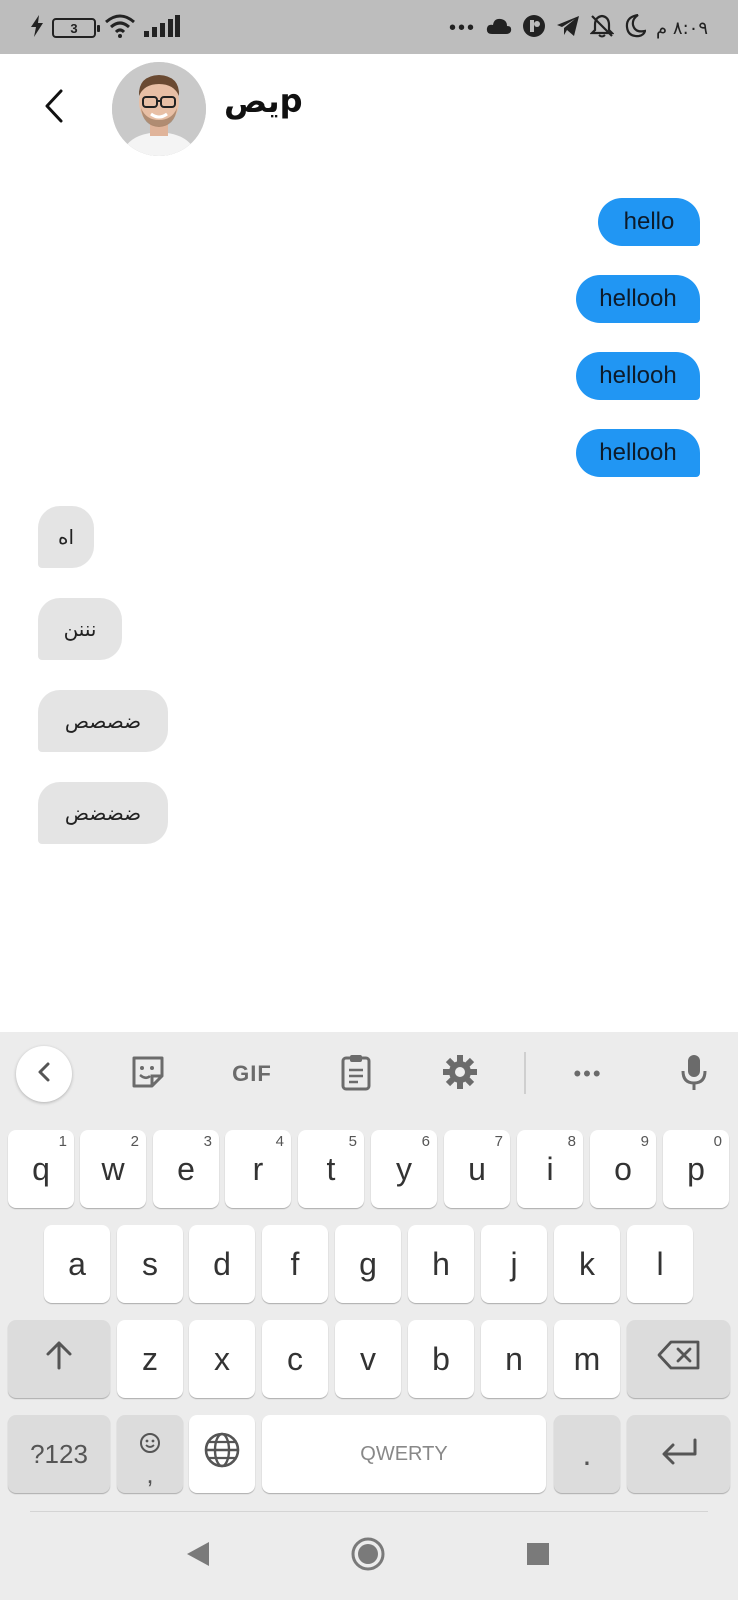 The width and height of the screenshot is (738, 1600). I want to click on key-r: r4, so click(258, 1169).